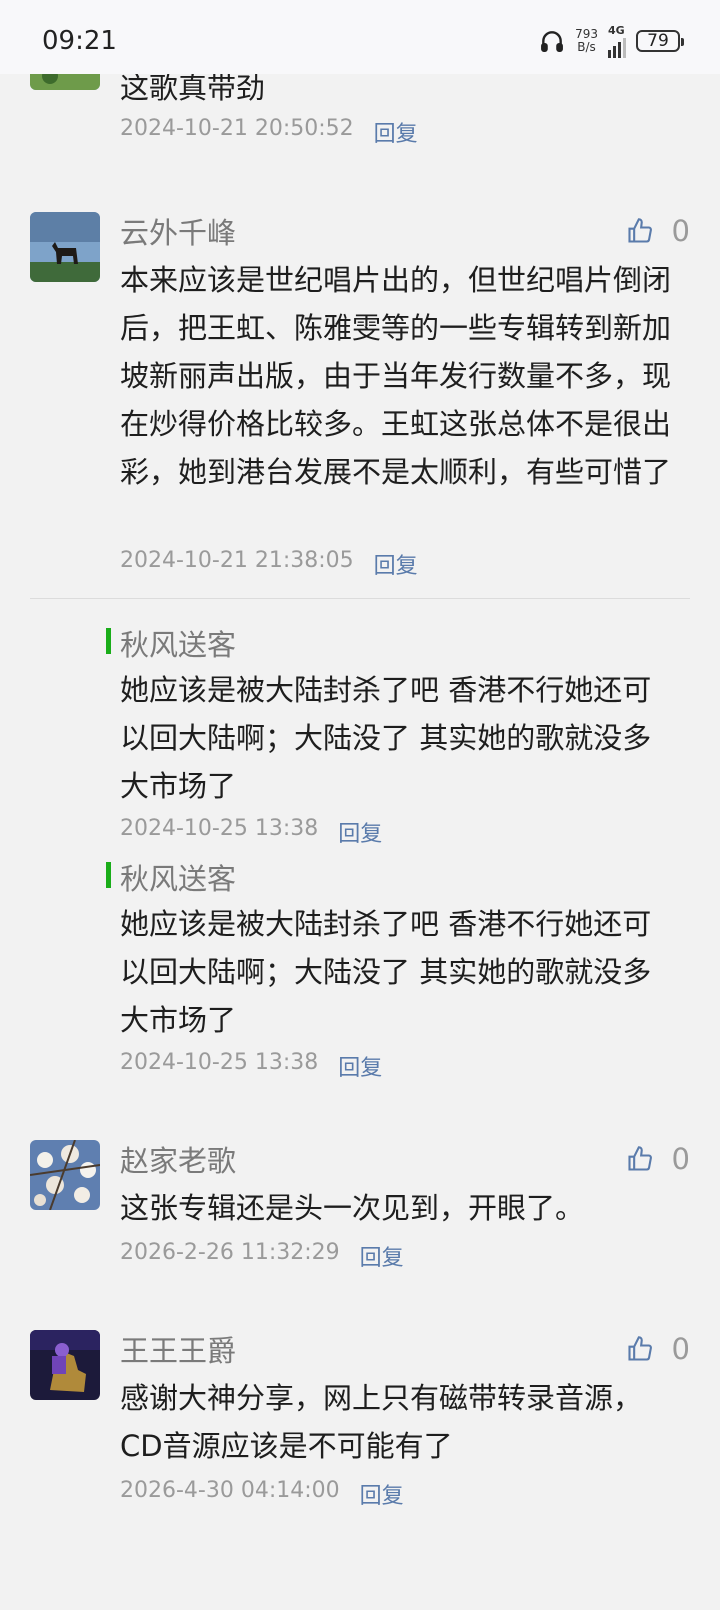 The width and height of the screenshot is (720, 1610). I want to click on battery-icon: 79, so click(660, 41).